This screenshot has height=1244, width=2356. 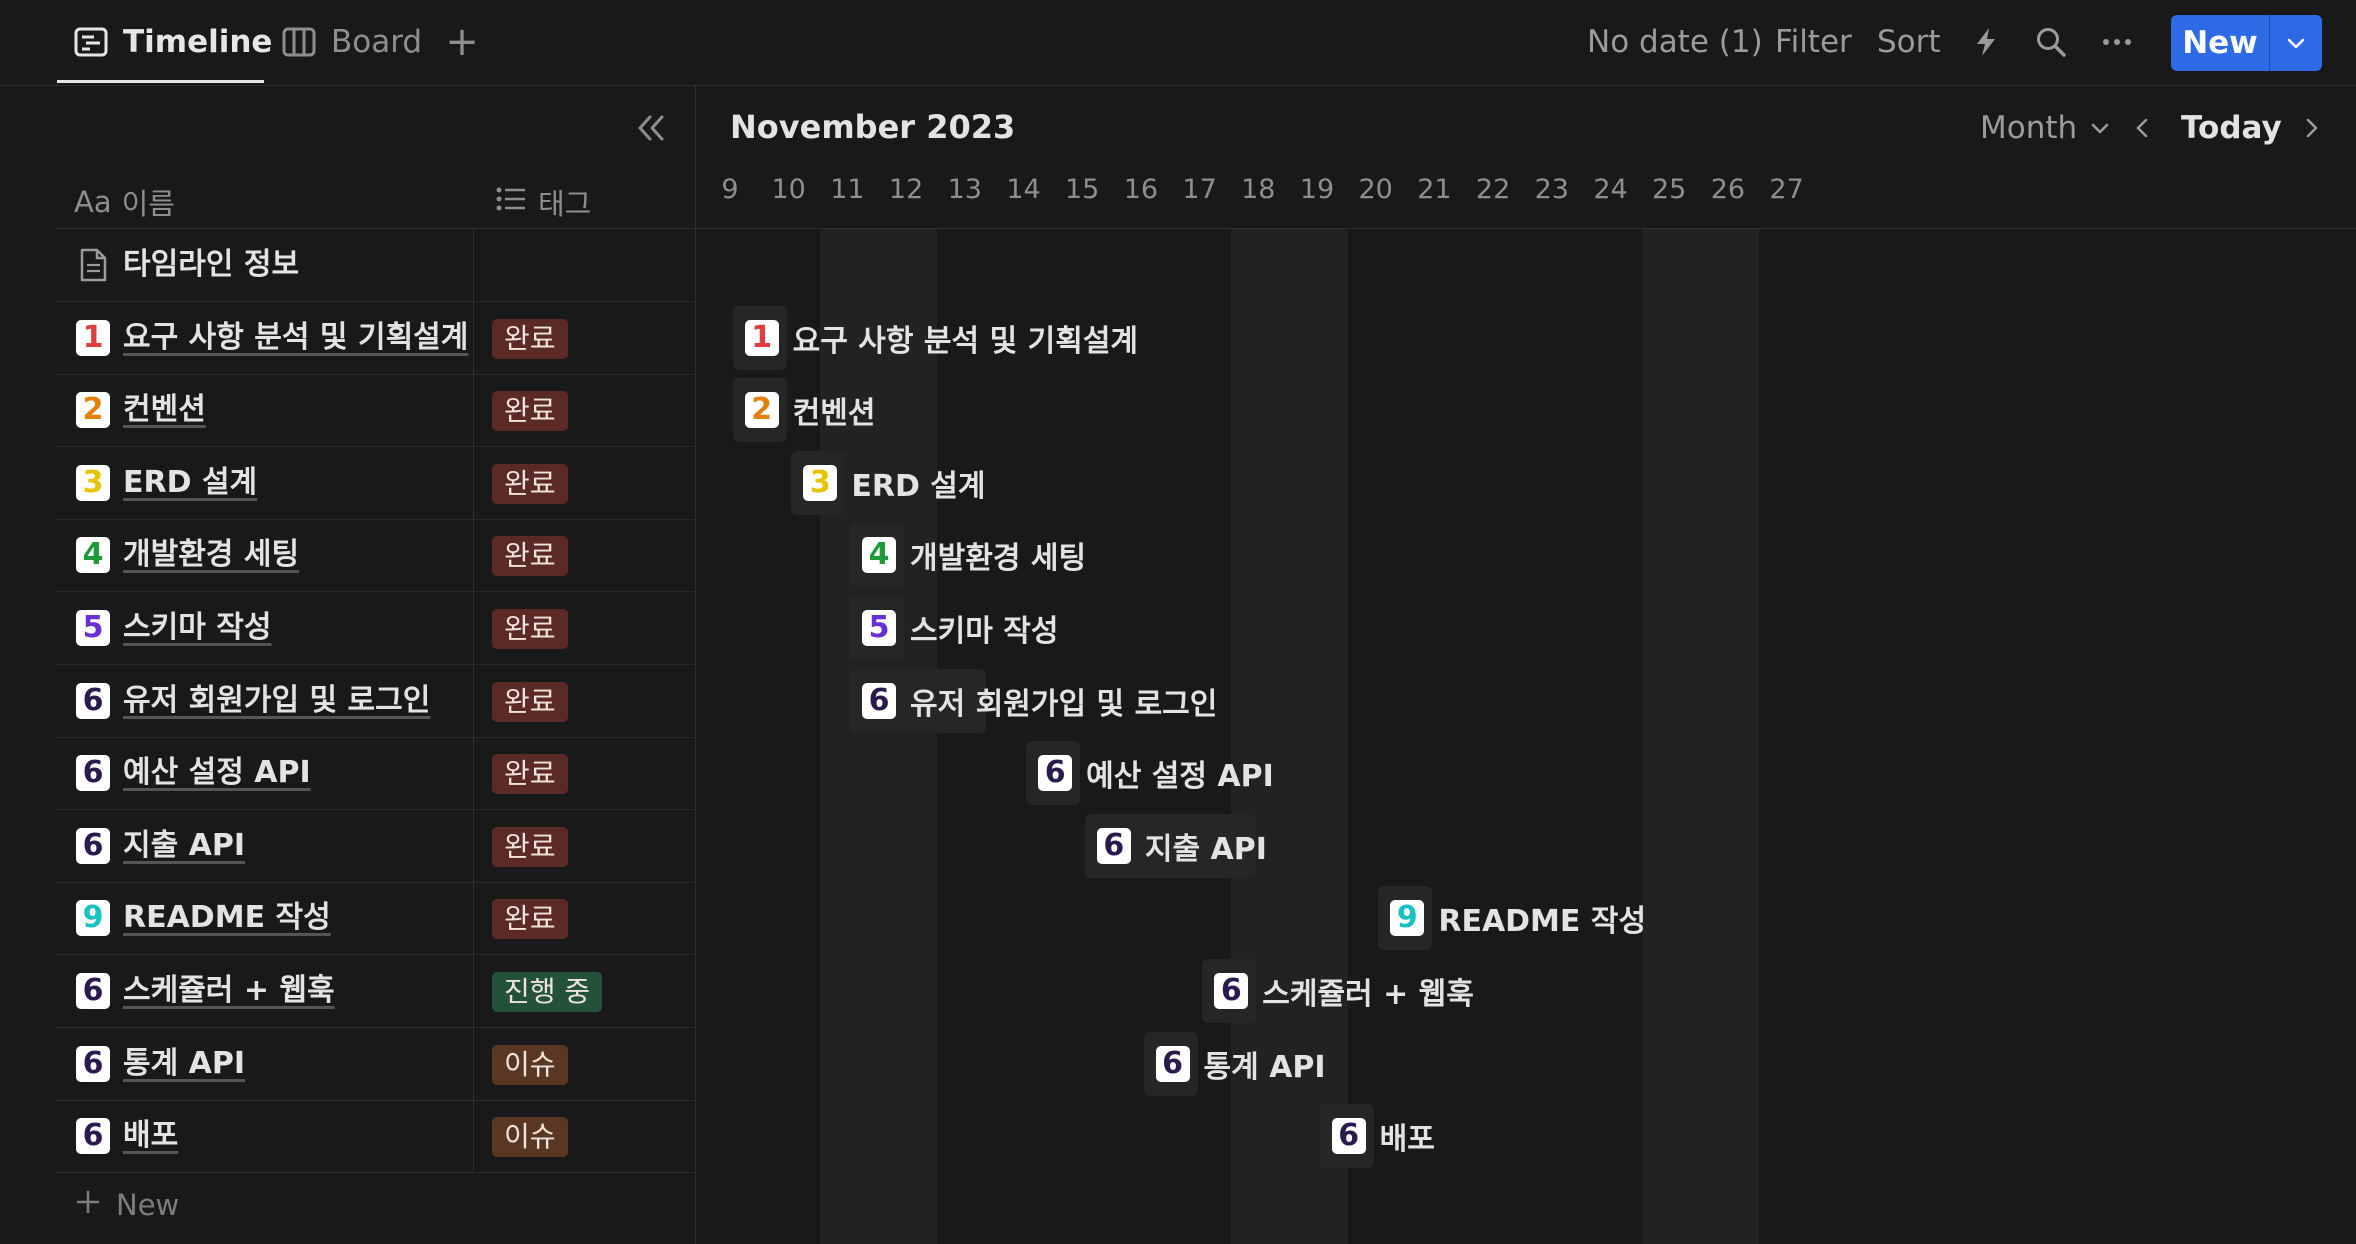 I want to click on row-title: ERD 설계, so click(x=190, y=483).